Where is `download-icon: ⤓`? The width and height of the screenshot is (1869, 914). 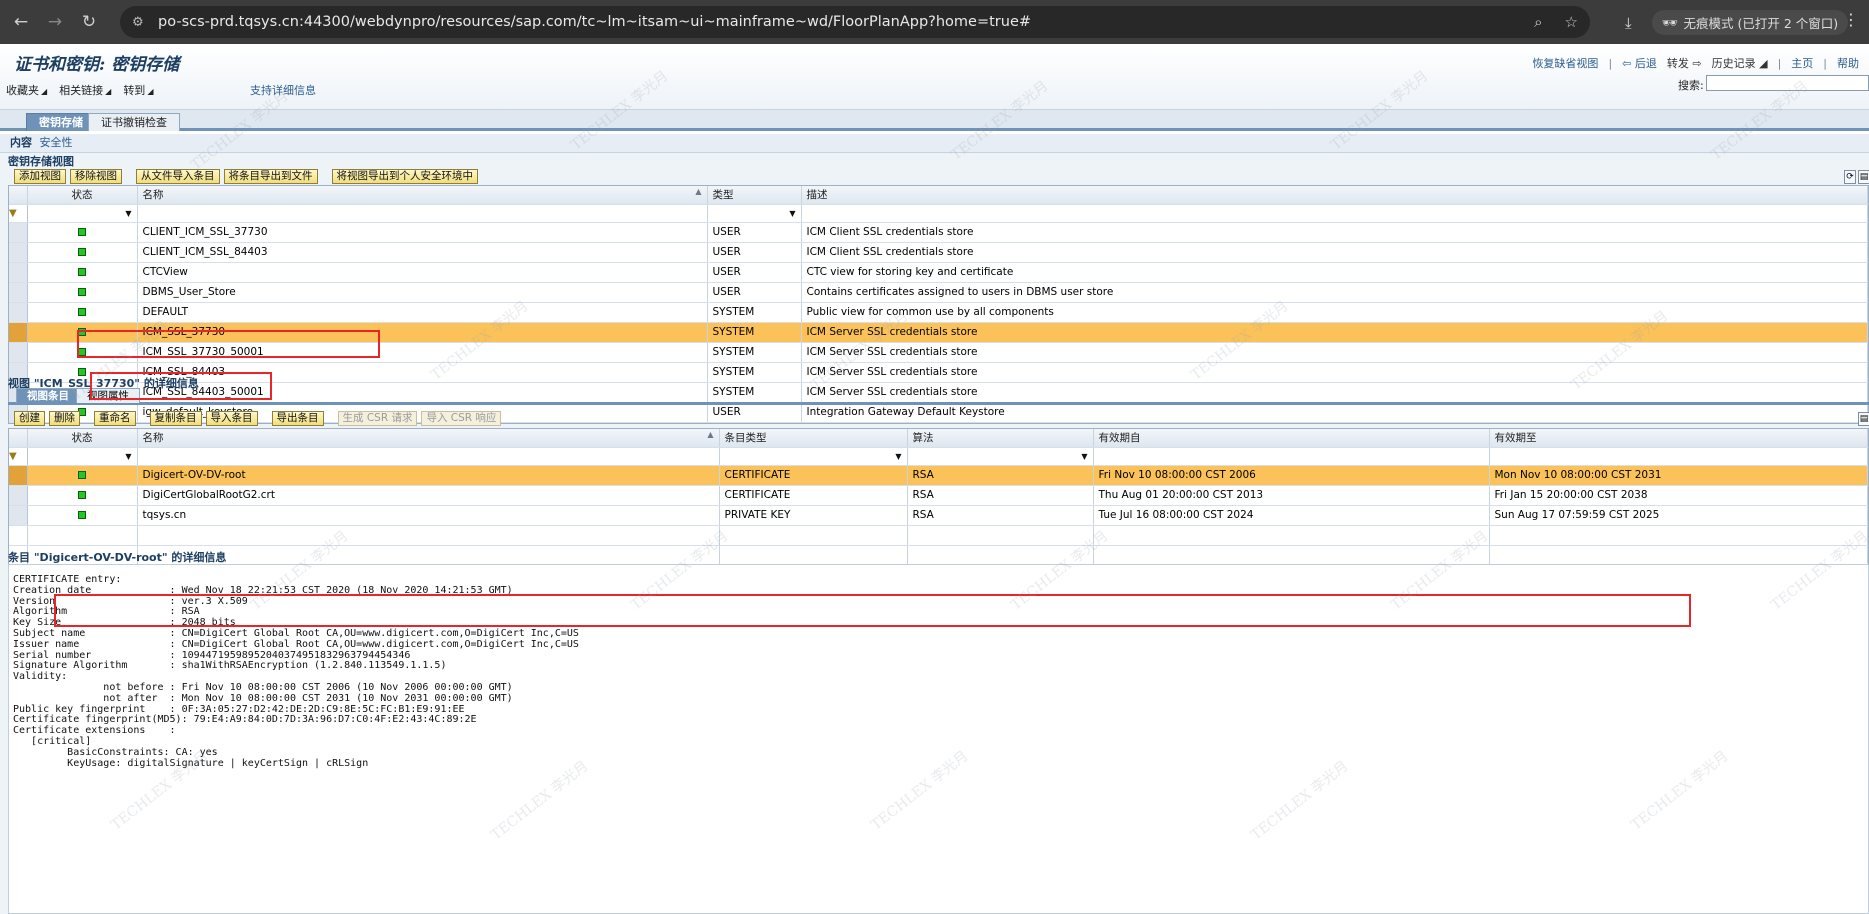 download-icon: ⤓ is located at coordinates (1628, 23).